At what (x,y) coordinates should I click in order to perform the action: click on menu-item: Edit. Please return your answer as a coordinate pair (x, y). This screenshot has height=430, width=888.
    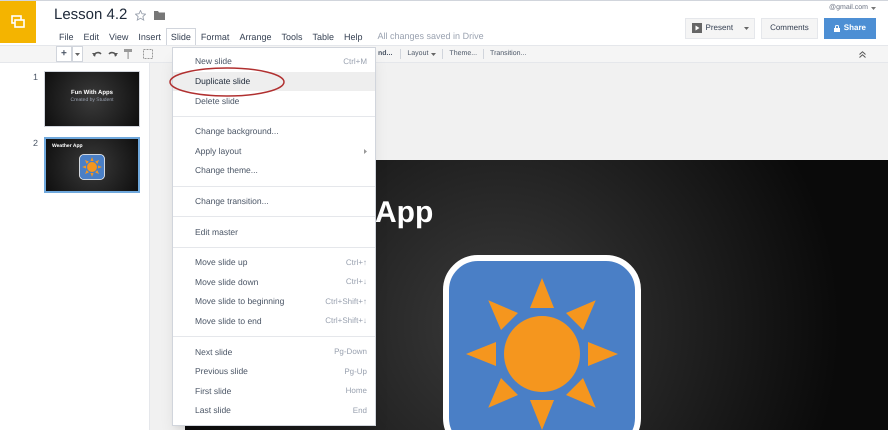
    Looking at the image, I should click on (91, 37).